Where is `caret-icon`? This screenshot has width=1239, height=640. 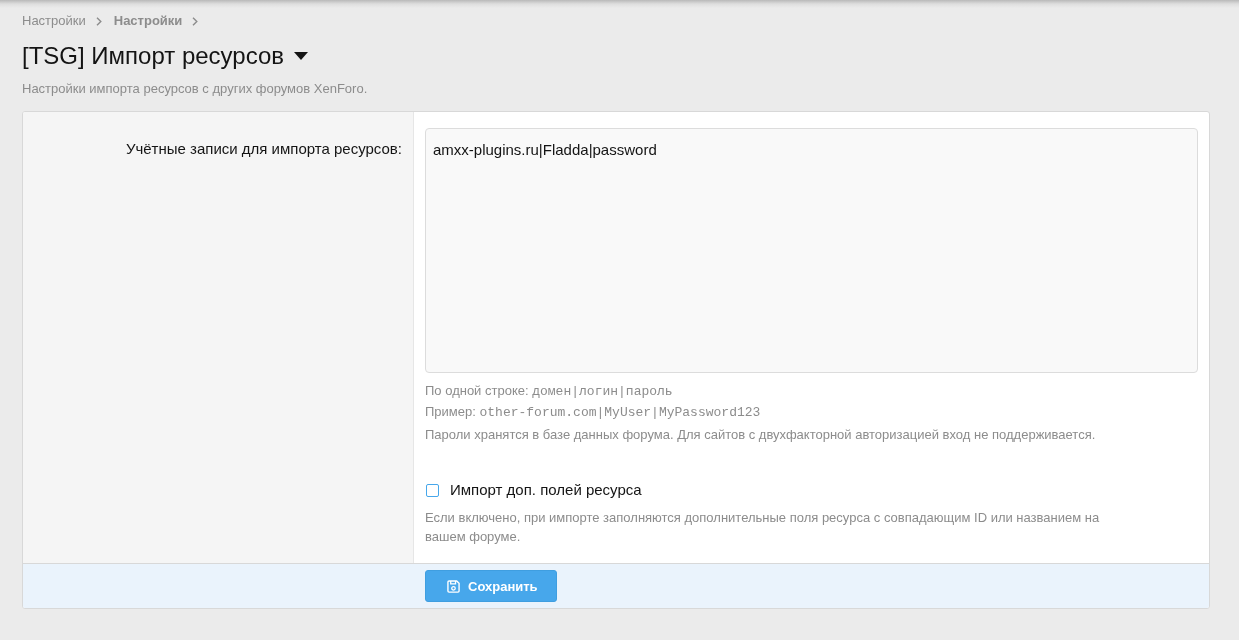 caret-icon is located at coordinates (301, 56).